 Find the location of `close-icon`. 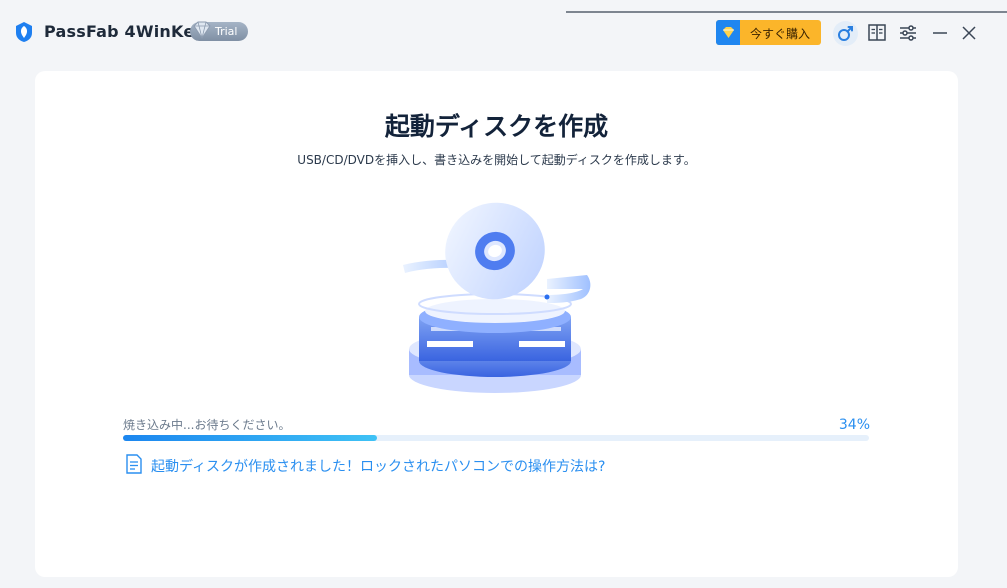

close-icon is located at coordinates (969, 33).